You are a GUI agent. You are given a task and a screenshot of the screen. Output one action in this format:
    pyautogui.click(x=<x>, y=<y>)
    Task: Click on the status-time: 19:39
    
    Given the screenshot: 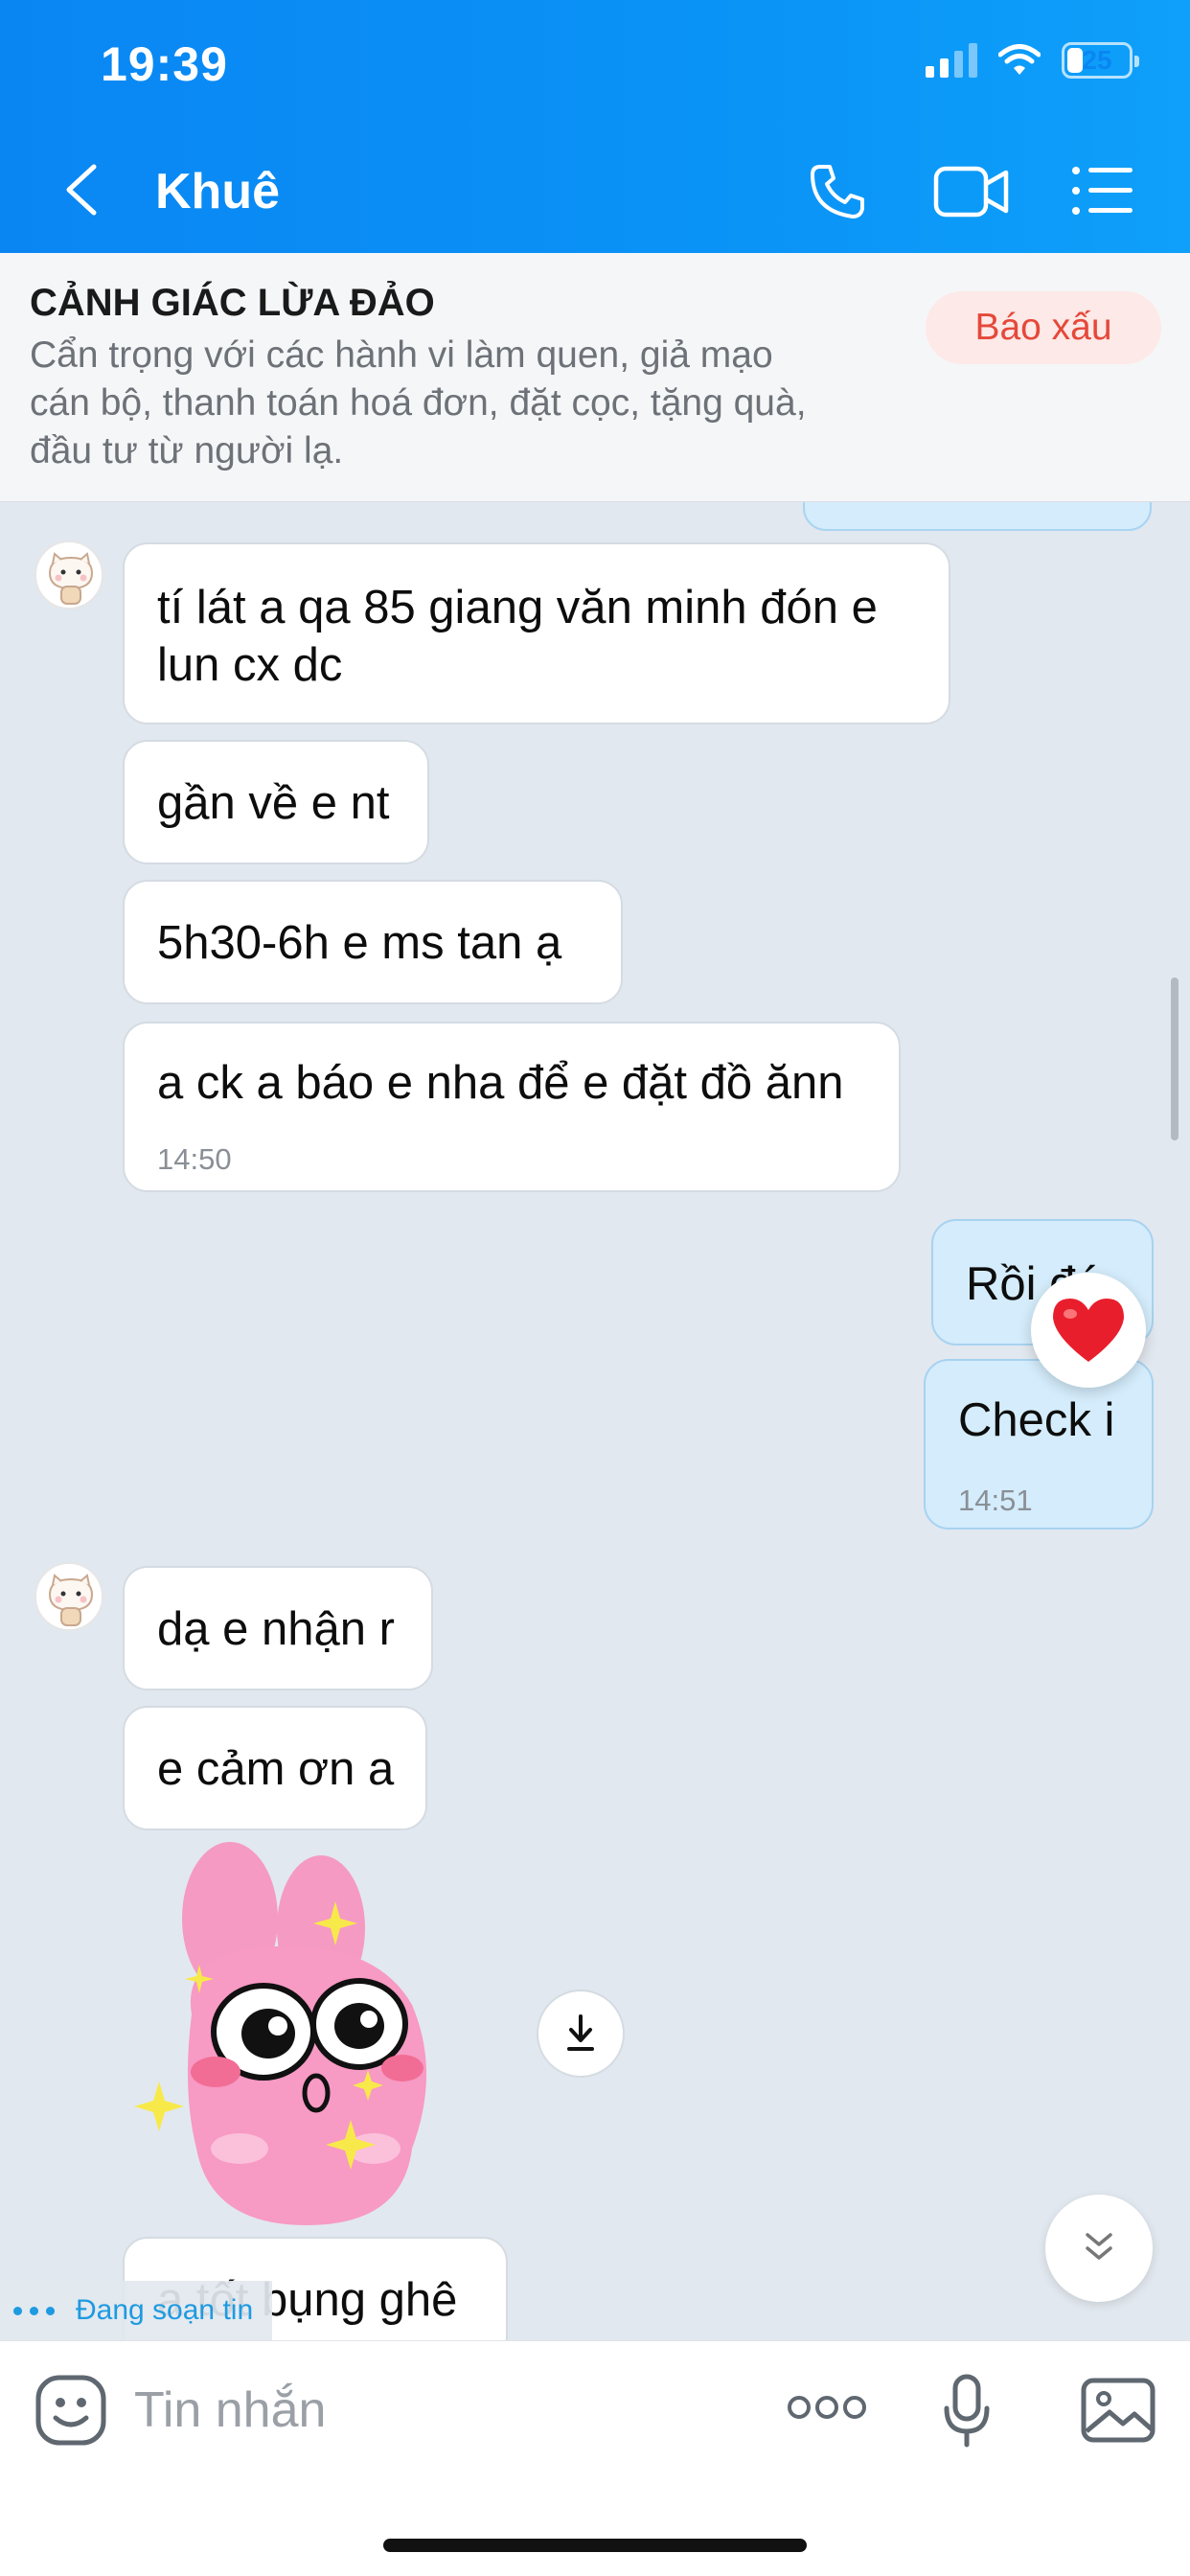 What is the action you would take?
    pyautogui.click(x=164, y=64)
    